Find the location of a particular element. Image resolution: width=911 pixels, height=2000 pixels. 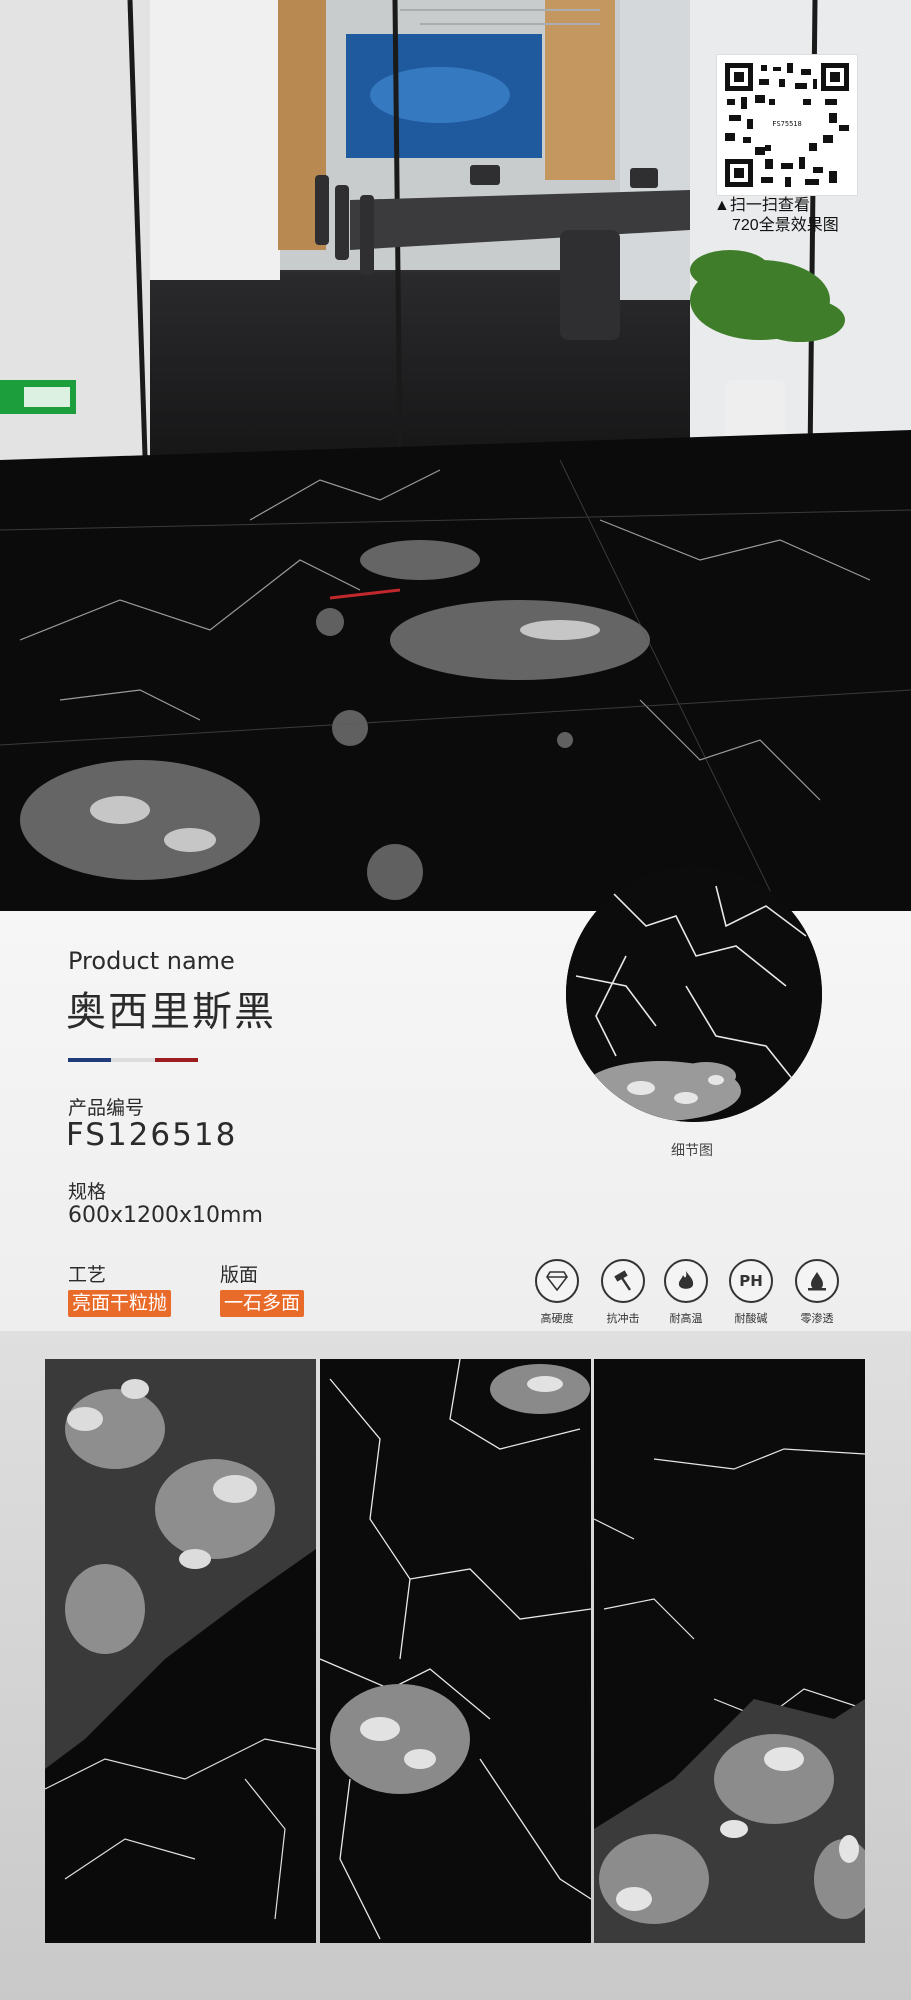

feature-label: 零渗透 is located at coordinates (817, 1318).